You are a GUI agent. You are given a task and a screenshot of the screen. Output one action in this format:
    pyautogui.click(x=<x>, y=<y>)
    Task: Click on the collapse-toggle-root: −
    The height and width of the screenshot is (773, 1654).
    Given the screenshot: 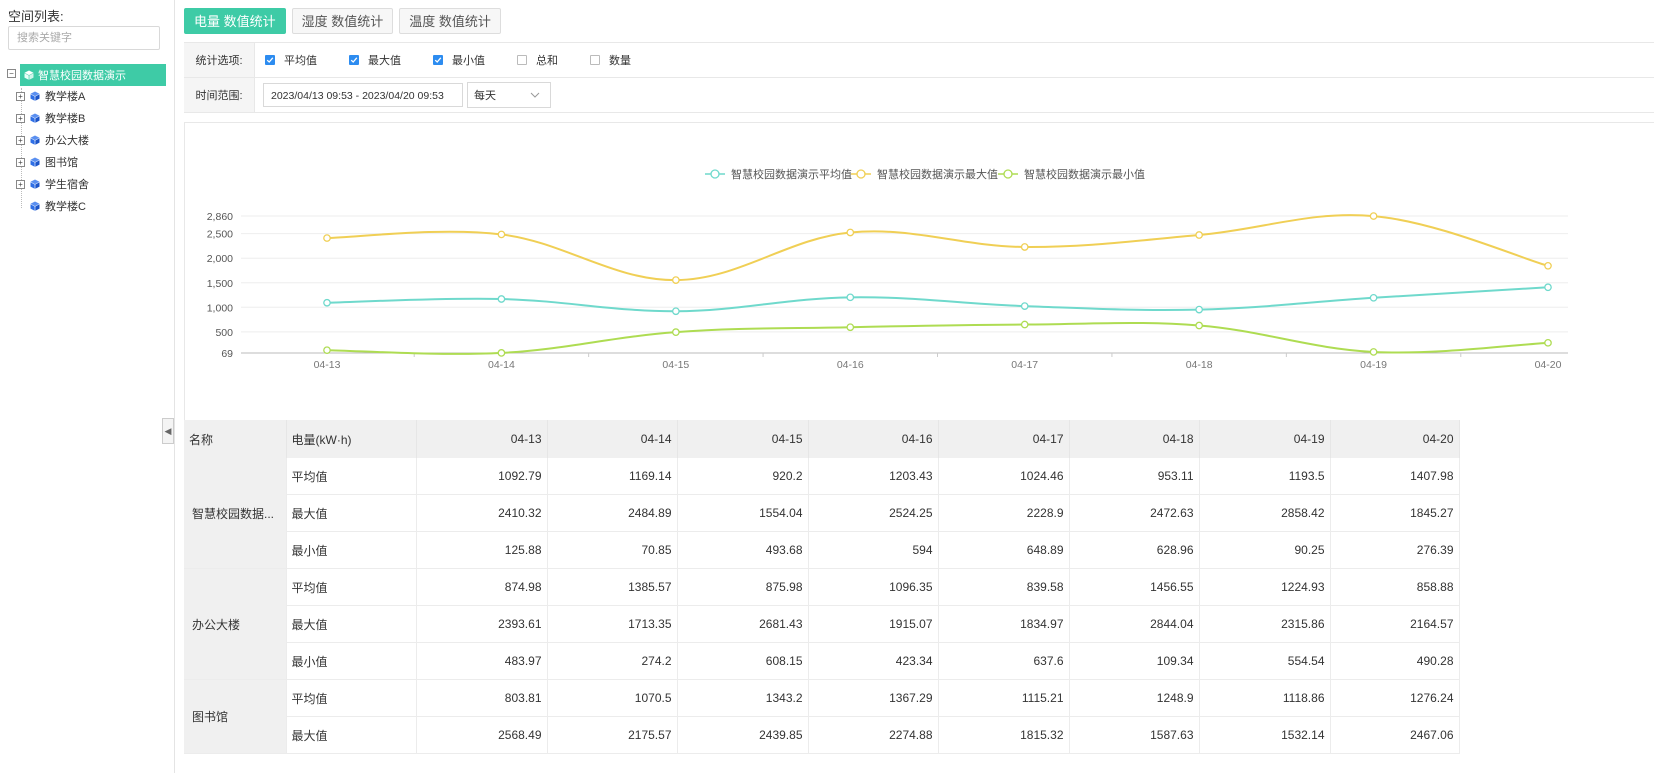 What is the action you would take?
    pyautogui.click(x=11, y=73)
    